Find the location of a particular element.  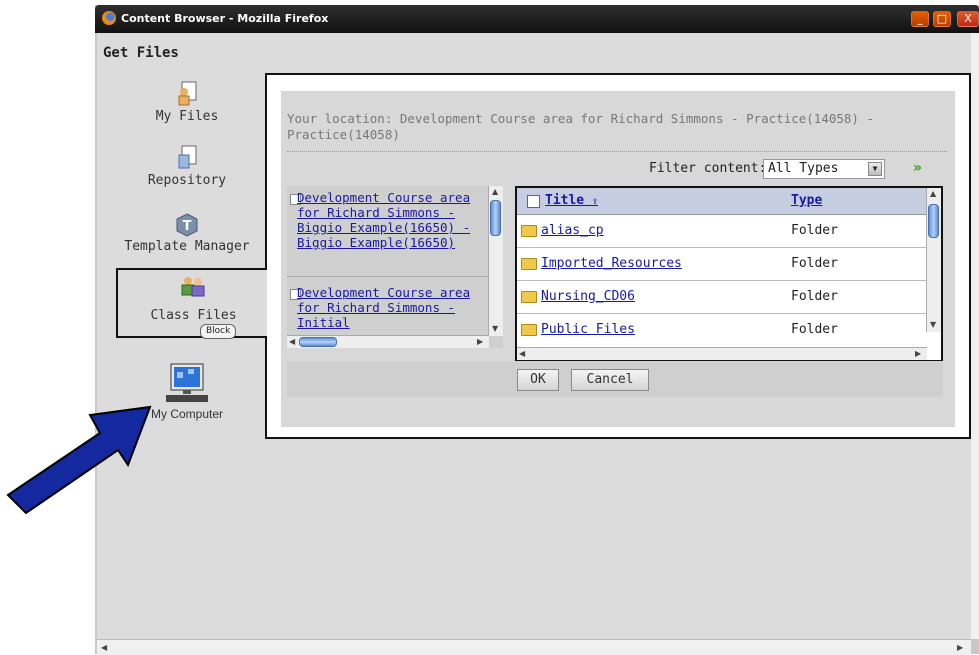

go-arrow-icon: » is located at coordinates (917, 168).